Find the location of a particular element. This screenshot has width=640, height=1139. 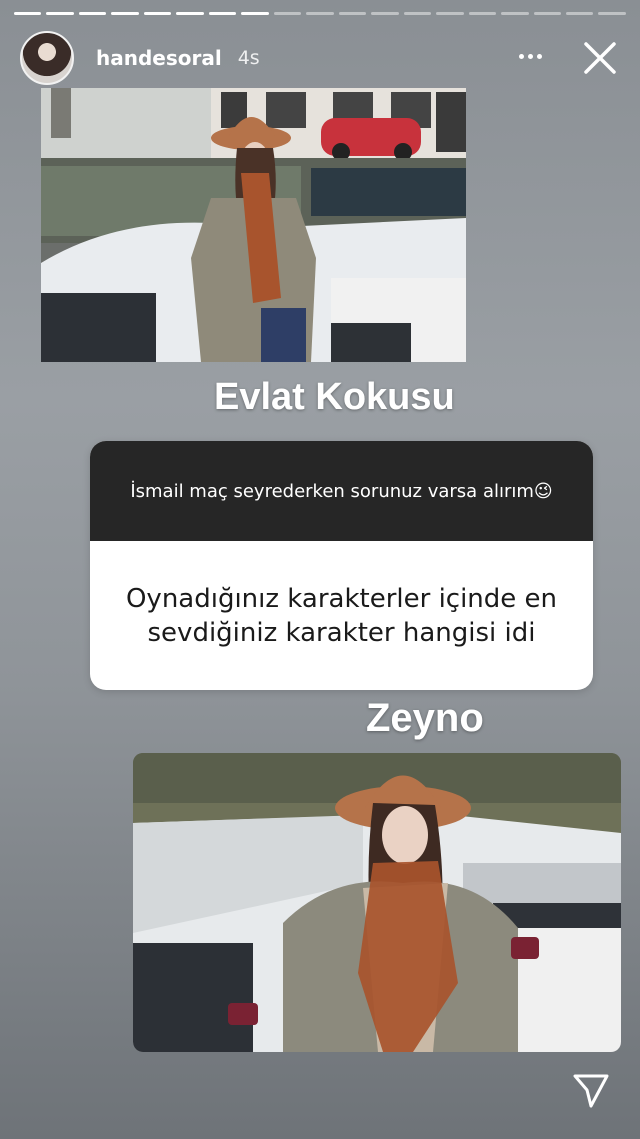

caption-zeyno: Zeyno is located at coordinates (425, 718).